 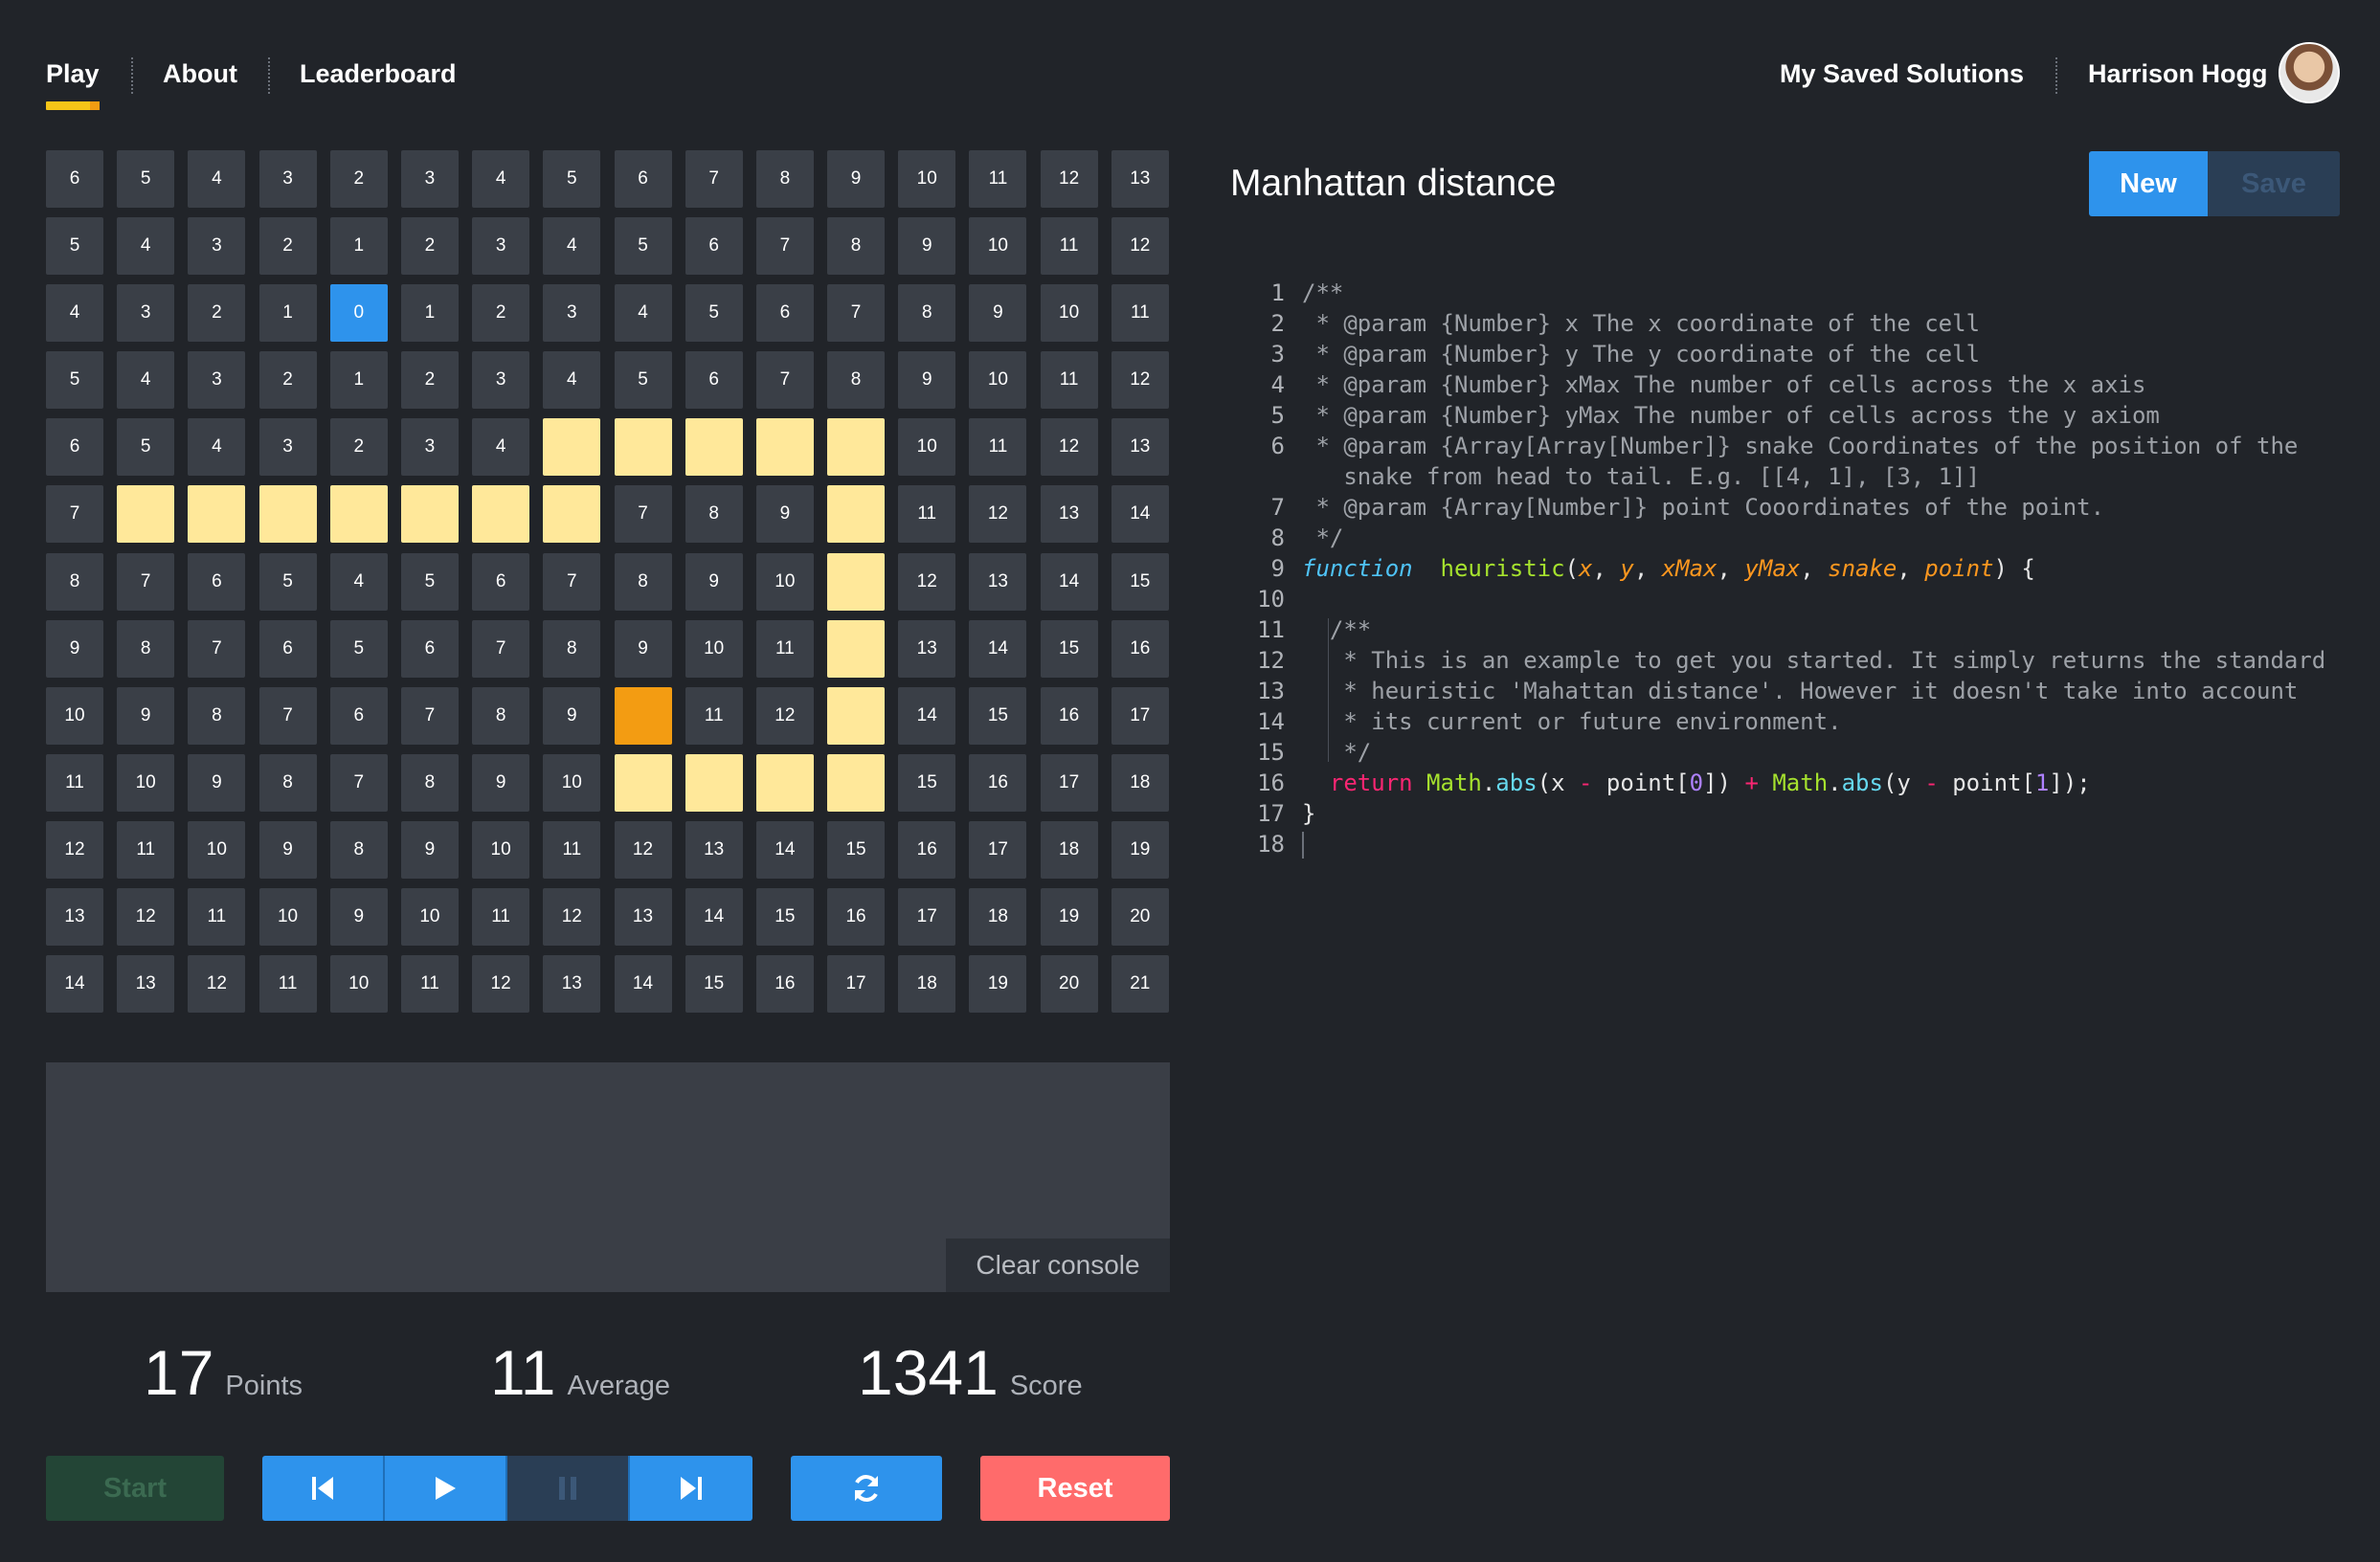 What do you see at coordinates (1303, 844) in the screenshot?
I see `code-text` at bounding box center [1303, 844].